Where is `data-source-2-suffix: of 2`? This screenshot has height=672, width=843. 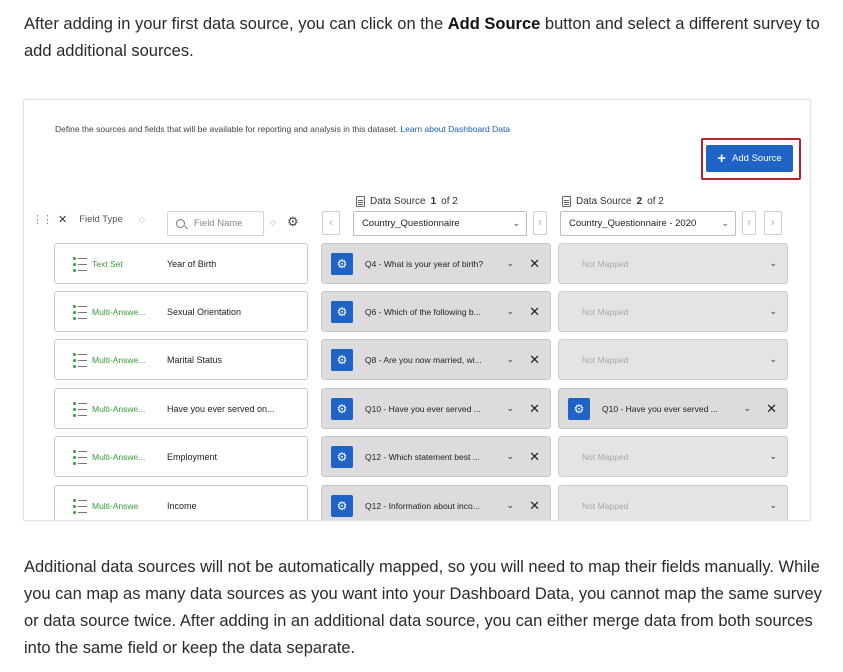
data-source-2-suffix: of 2 is located at coordinates (655, 201).